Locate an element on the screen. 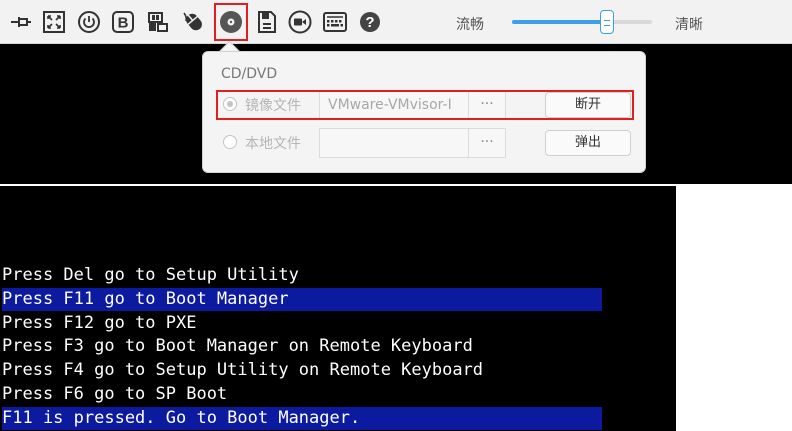 Image resolution: width=792 pixels, height=431 pixels. console-line: Press F12 go to PXE is located at coordinates (99, 322).